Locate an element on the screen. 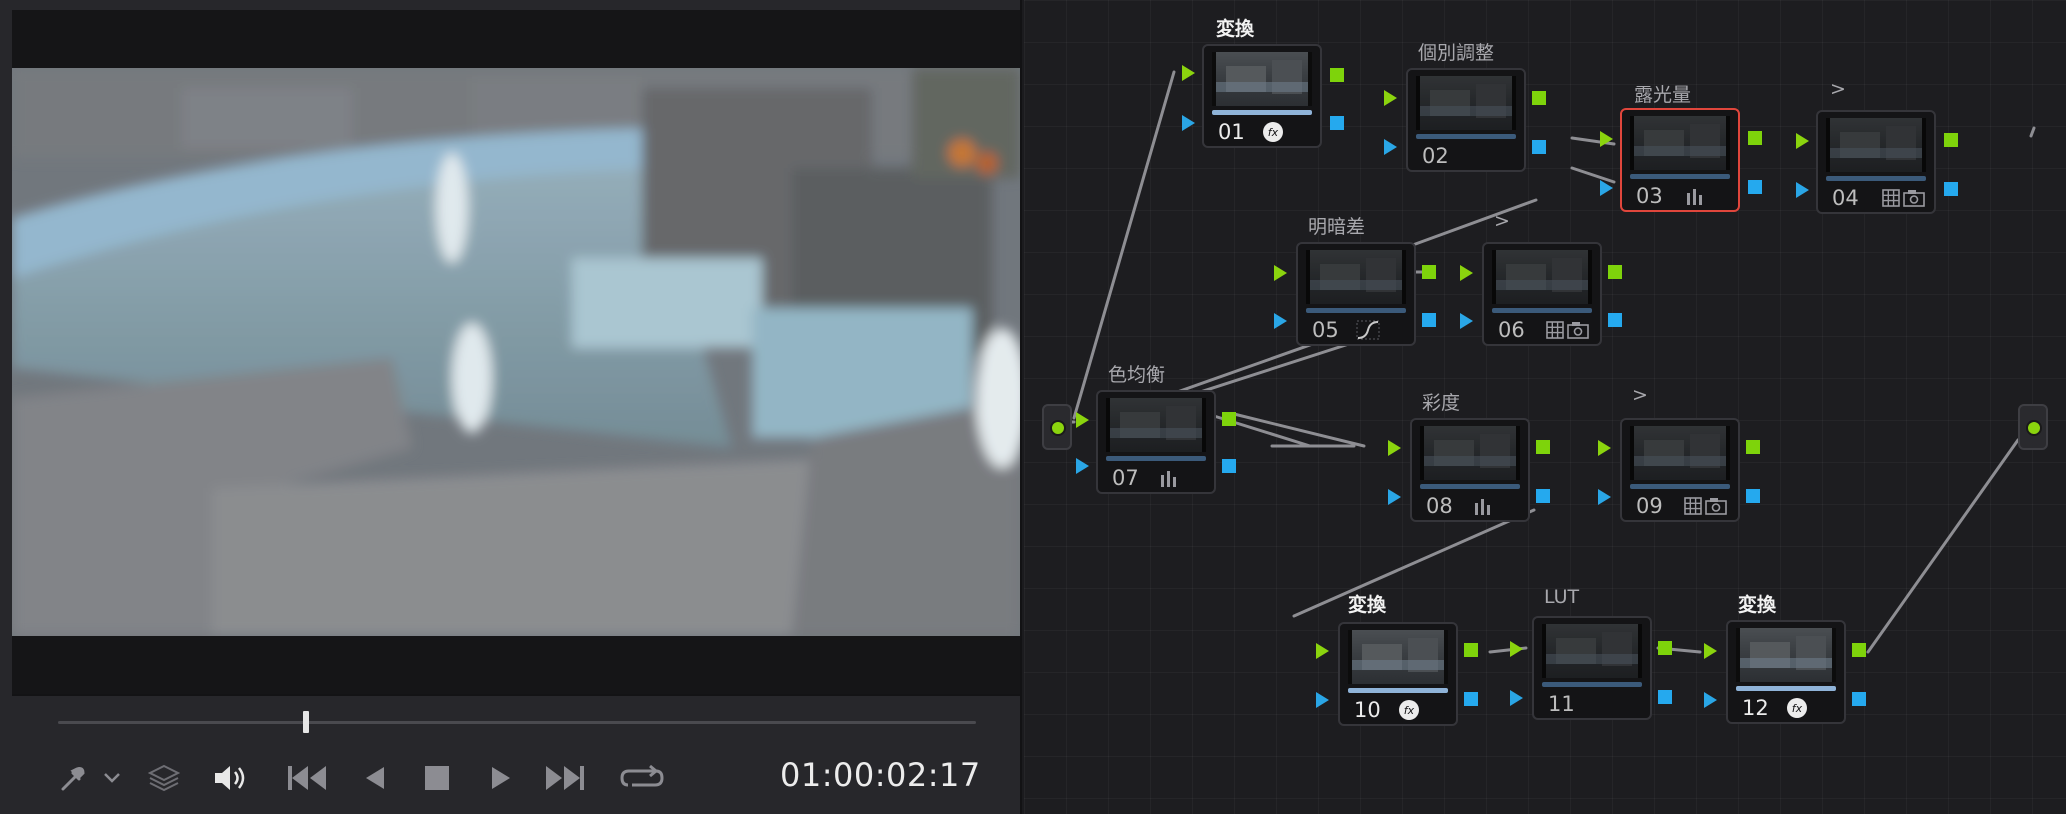 Image resolution: width=2066 pixels, height=814 pixels. node-06-alpha-input is located at coordinates (1466, 321).